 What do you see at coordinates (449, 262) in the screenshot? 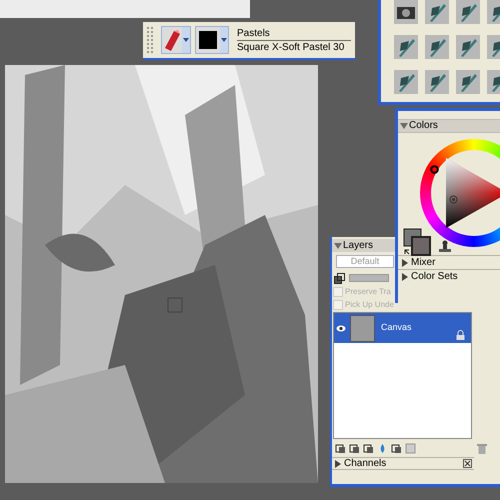
I see `section-header: Mixer` at bounding box center [449, 262].